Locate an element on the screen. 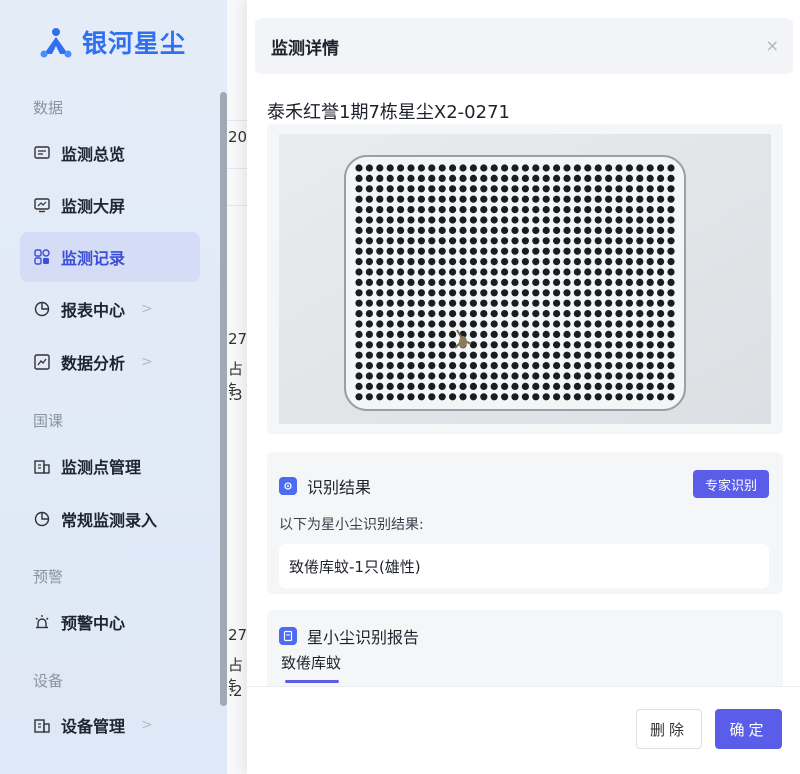  report-tab-culex: 致倦库蚊 is located at coordinates (311, 662).